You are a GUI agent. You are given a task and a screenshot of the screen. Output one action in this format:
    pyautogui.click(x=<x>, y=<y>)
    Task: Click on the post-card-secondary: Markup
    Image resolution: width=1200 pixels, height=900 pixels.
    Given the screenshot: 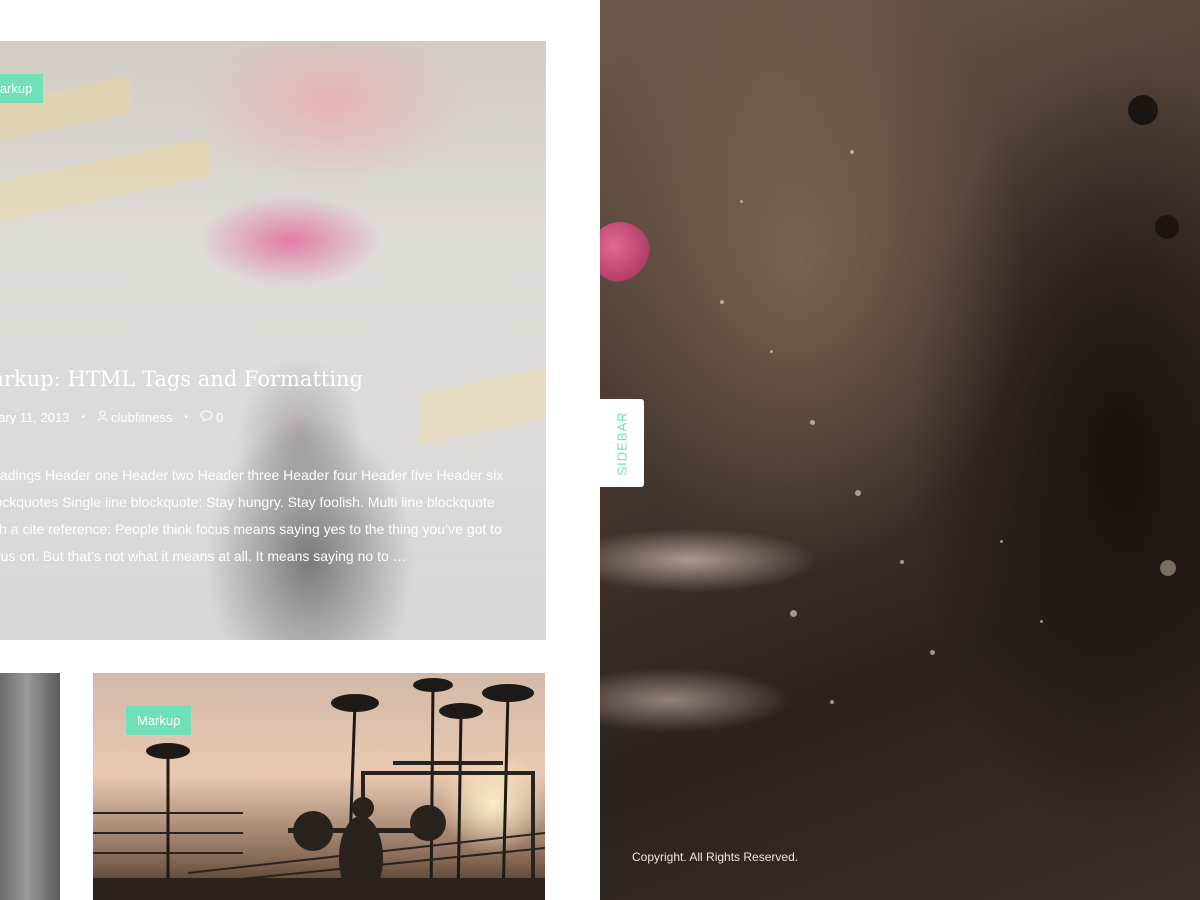 What is the action you would take?
    pyautogui.click(x=319, y=786)
    